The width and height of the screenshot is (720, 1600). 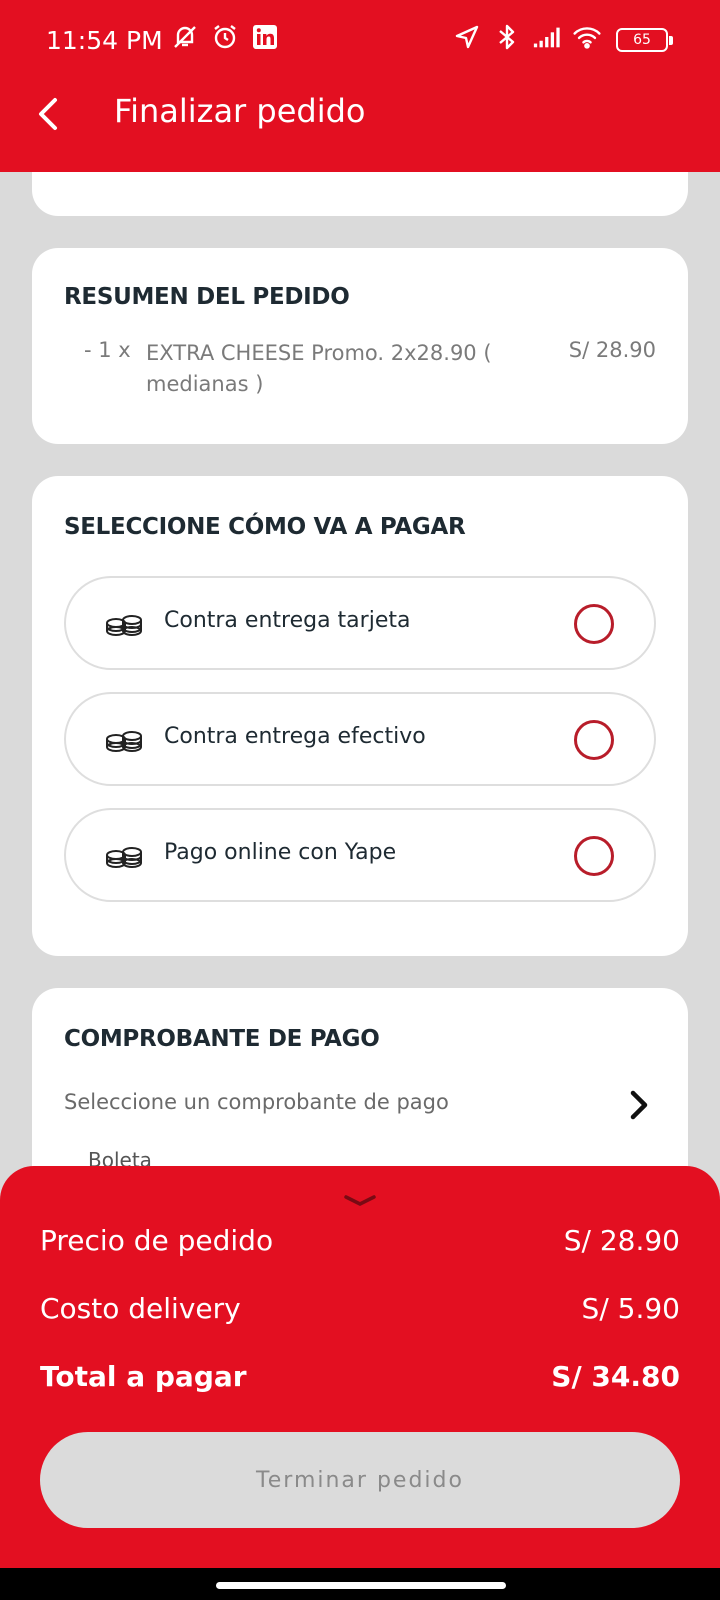 What do you see at coordinates (612, 350) in the screenshot?
I see `order-item-price: S/ 28.90` at bounding box center [612, 350].